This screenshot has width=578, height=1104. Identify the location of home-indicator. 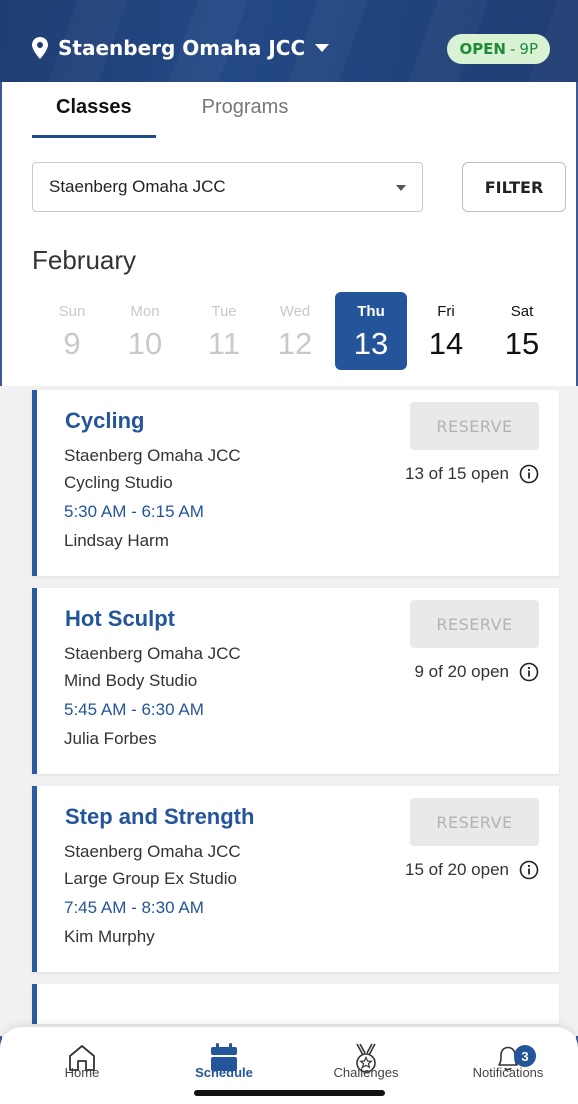
(289, 1093).